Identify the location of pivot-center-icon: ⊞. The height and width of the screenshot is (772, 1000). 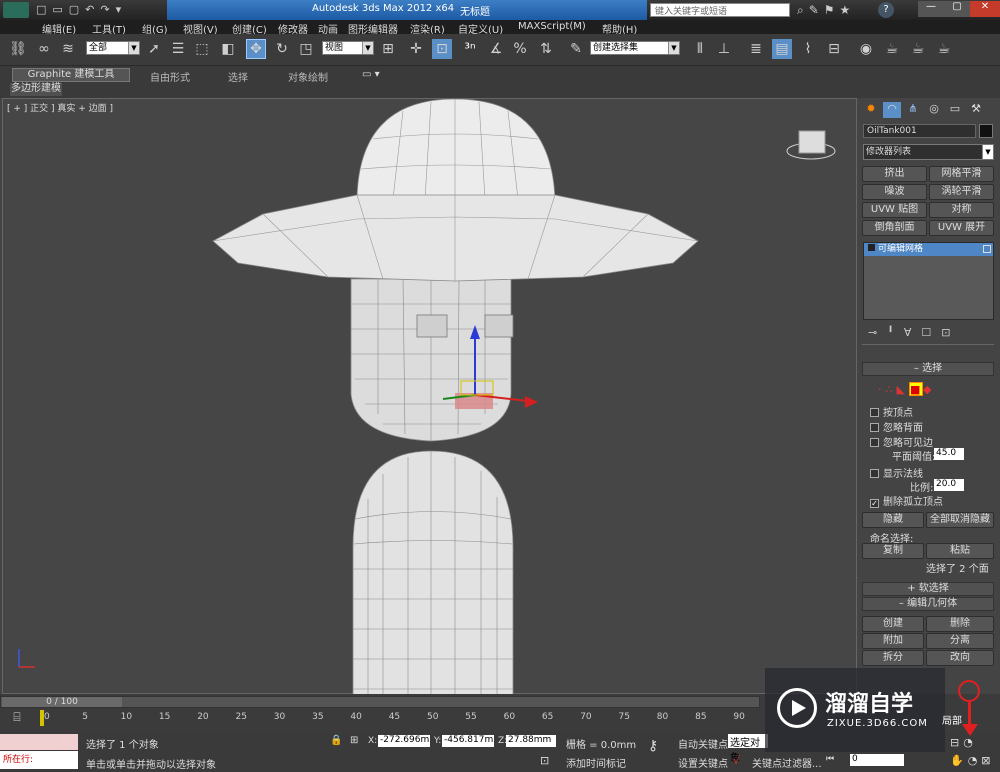
(388, 49).